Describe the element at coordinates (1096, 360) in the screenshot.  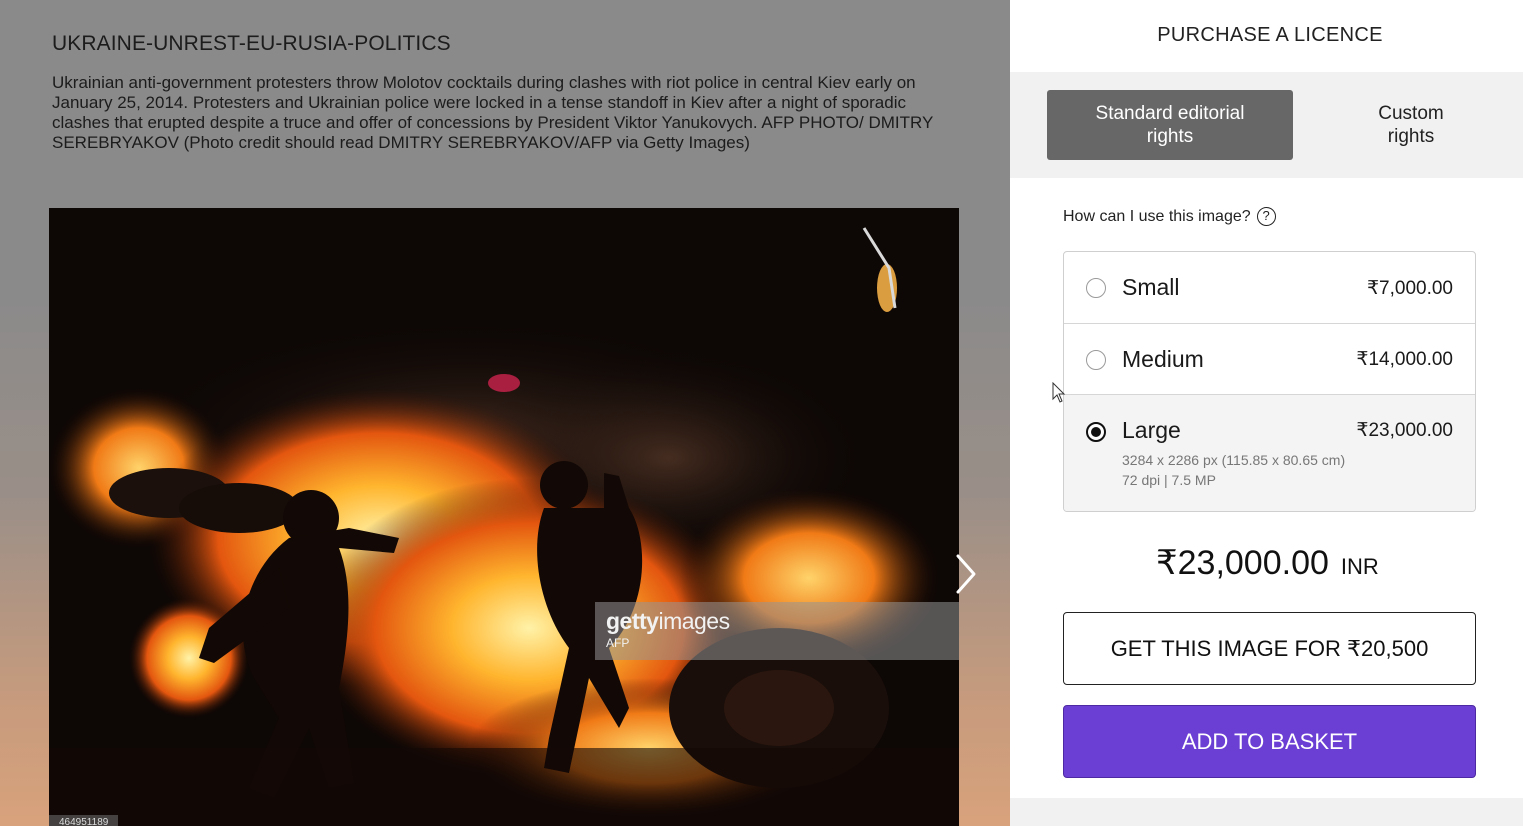
I see `radio-medium` at that location.